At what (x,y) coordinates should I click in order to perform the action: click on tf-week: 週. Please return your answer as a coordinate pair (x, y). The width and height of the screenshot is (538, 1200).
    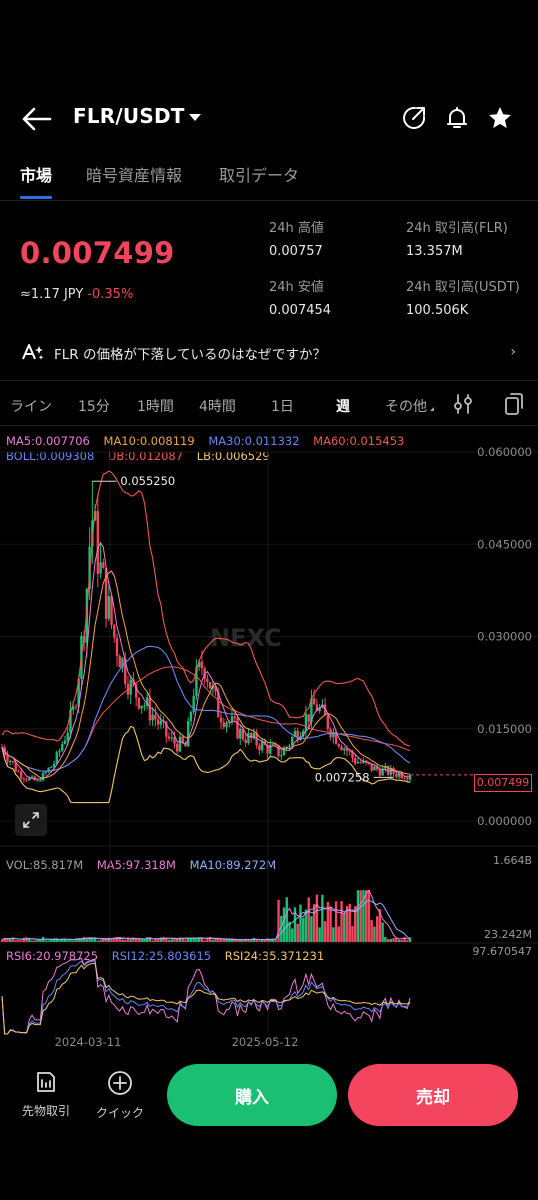
    Looking at the image, I should click on (343, 406).